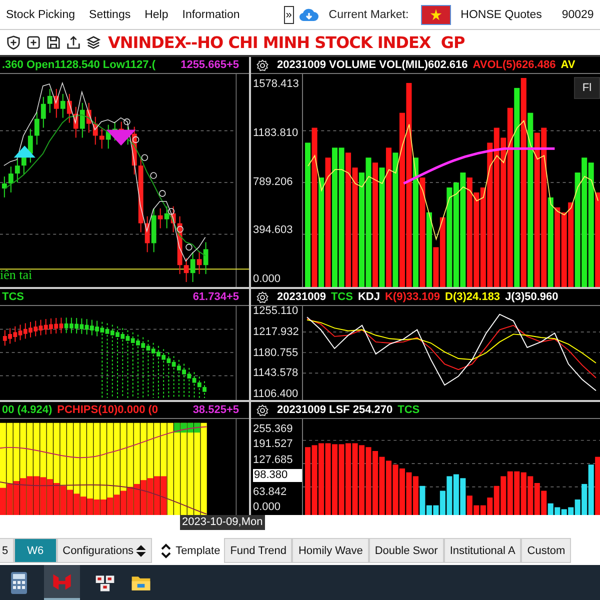  Describe the element at coordinates (209, 65) in the screenshot. I see `indicator-value: 1255.665+5` at that location.